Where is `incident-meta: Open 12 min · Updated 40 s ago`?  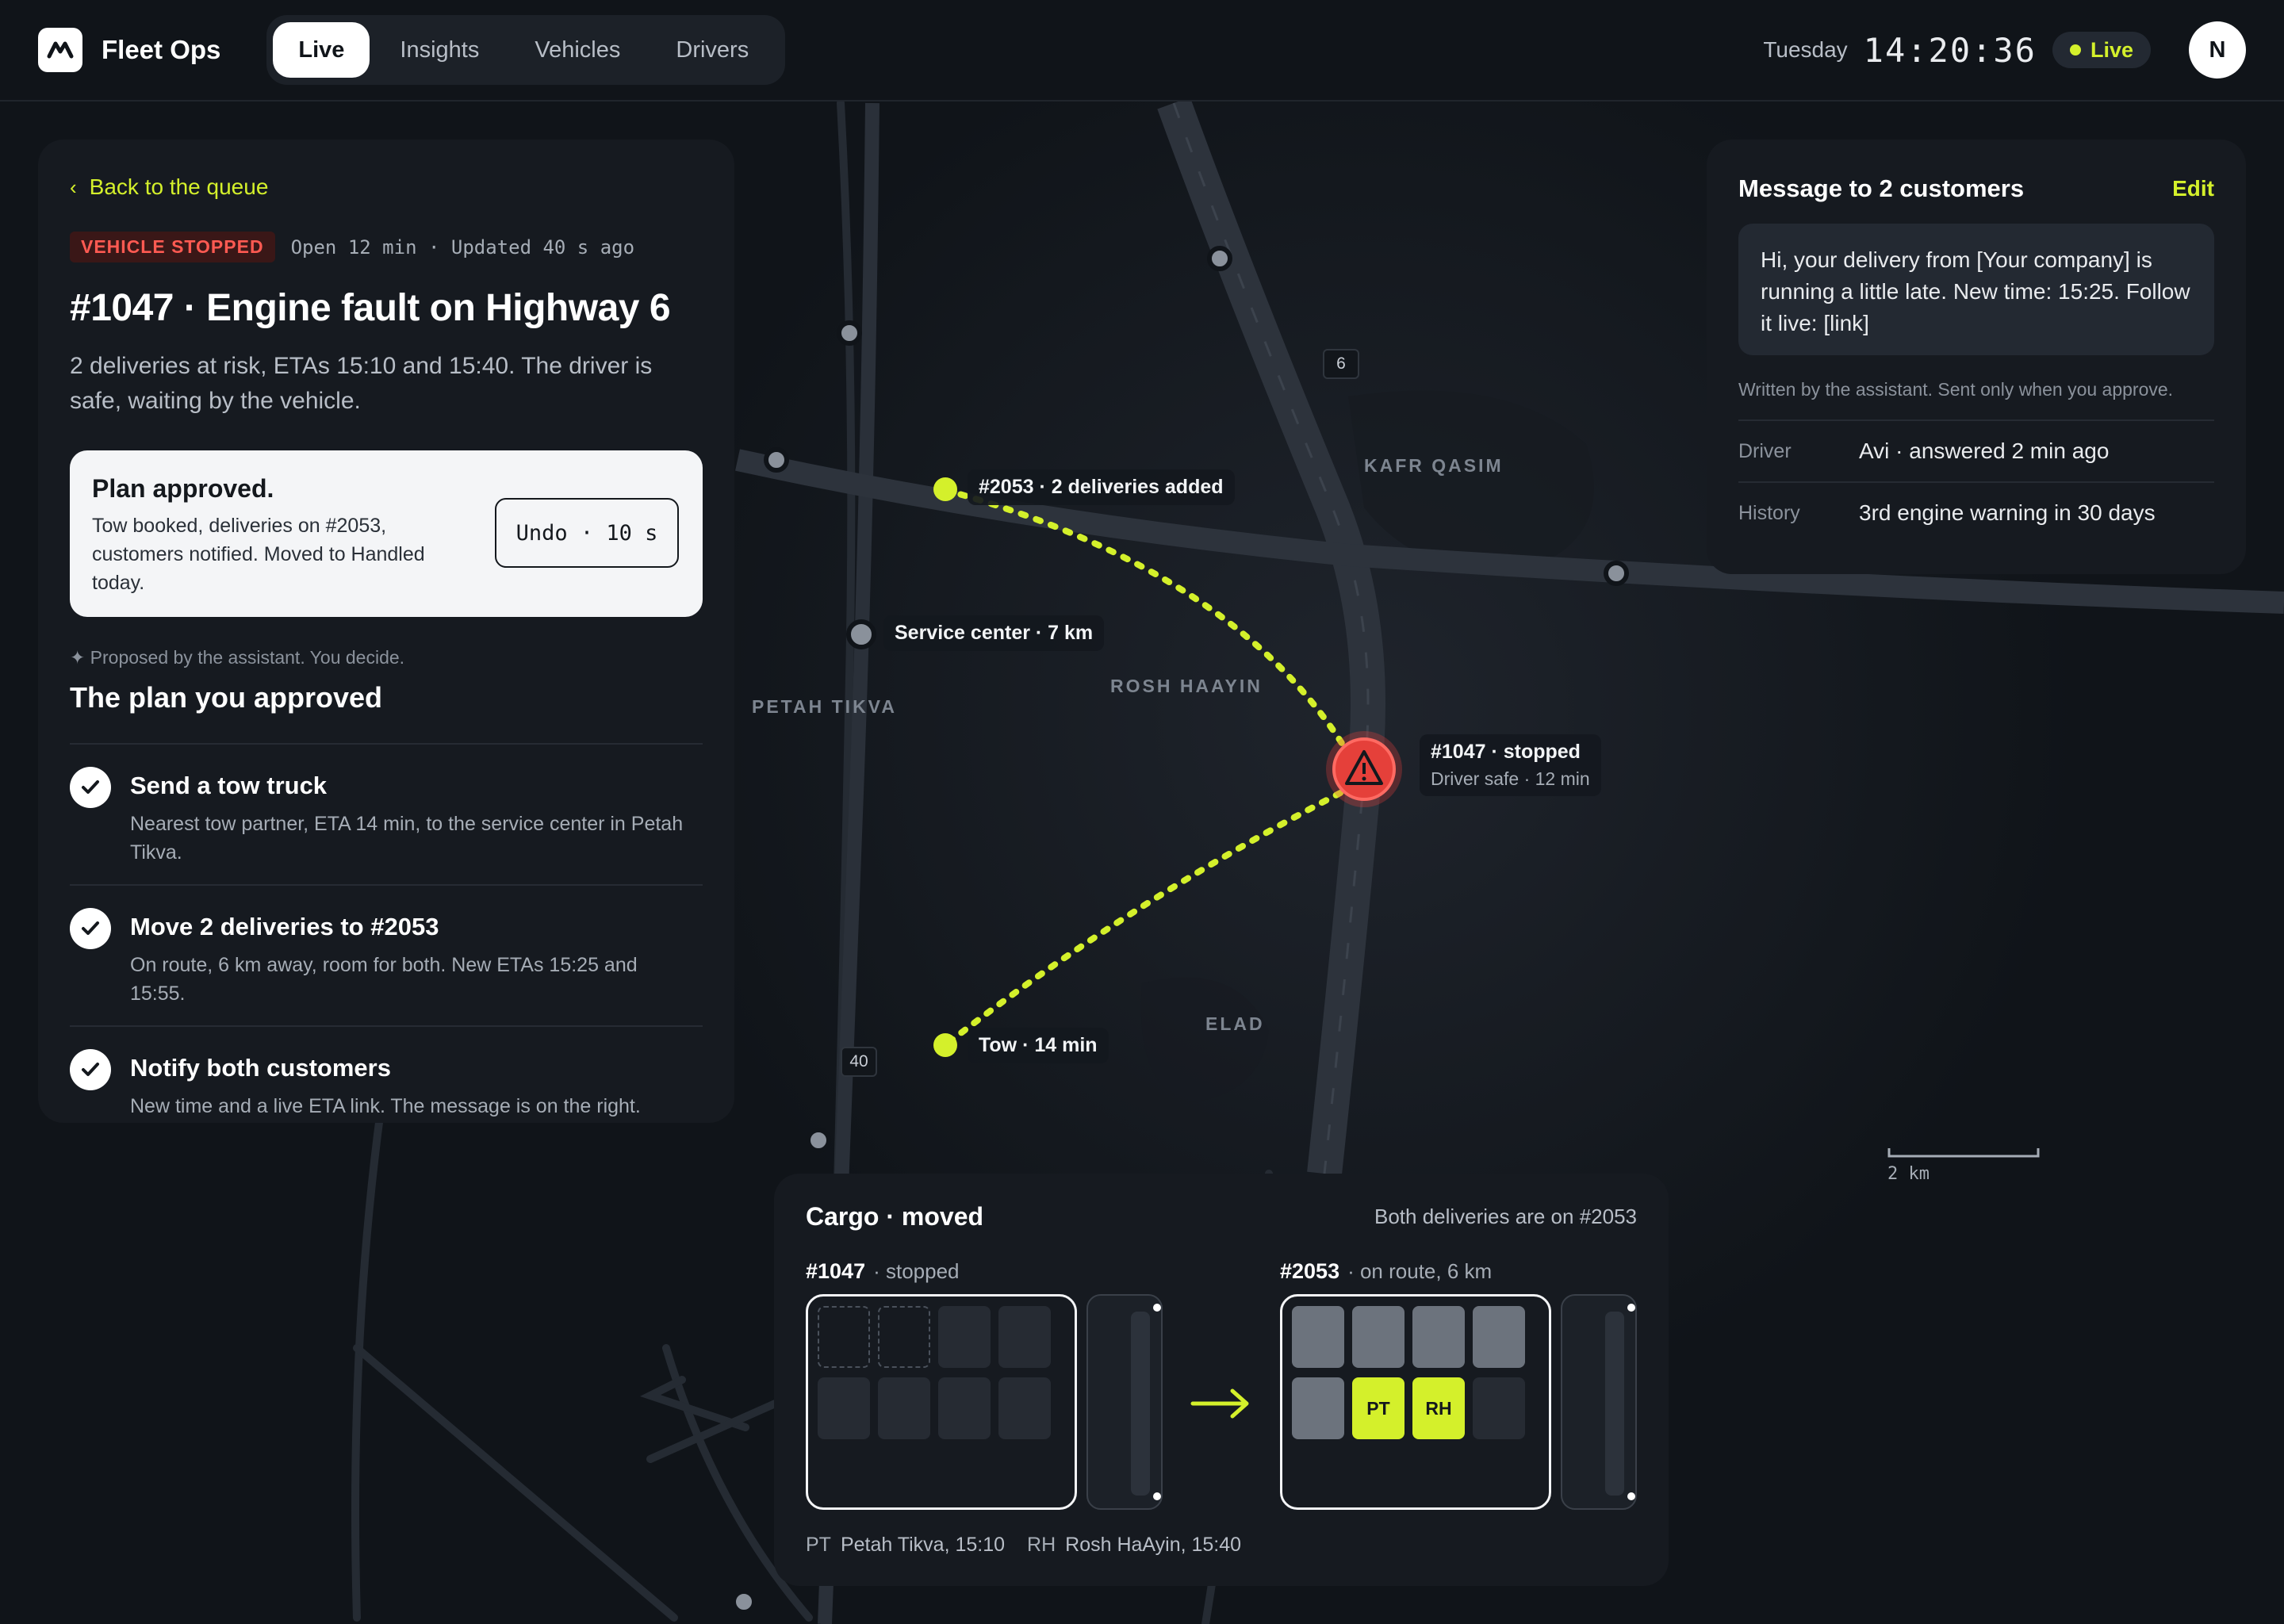
incident-meta: Open 12 min · Updated 40 s ago is located at coordinates (462, 247).